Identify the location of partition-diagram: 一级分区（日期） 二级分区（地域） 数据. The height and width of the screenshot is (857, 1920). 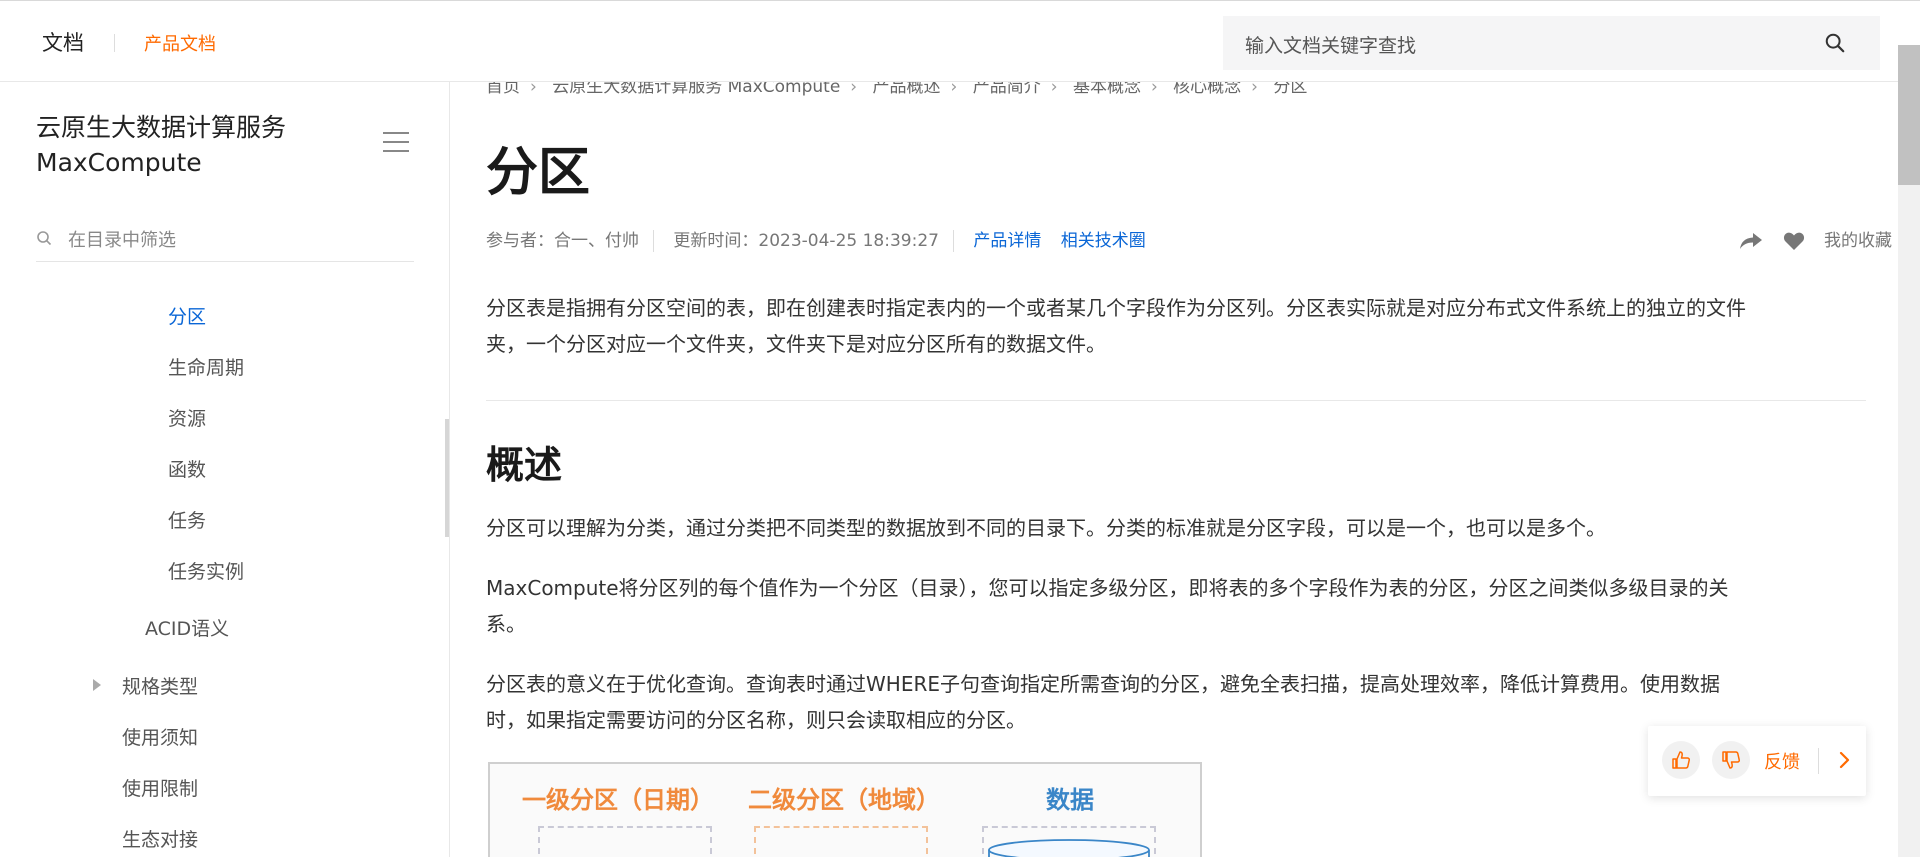
(845, 809).